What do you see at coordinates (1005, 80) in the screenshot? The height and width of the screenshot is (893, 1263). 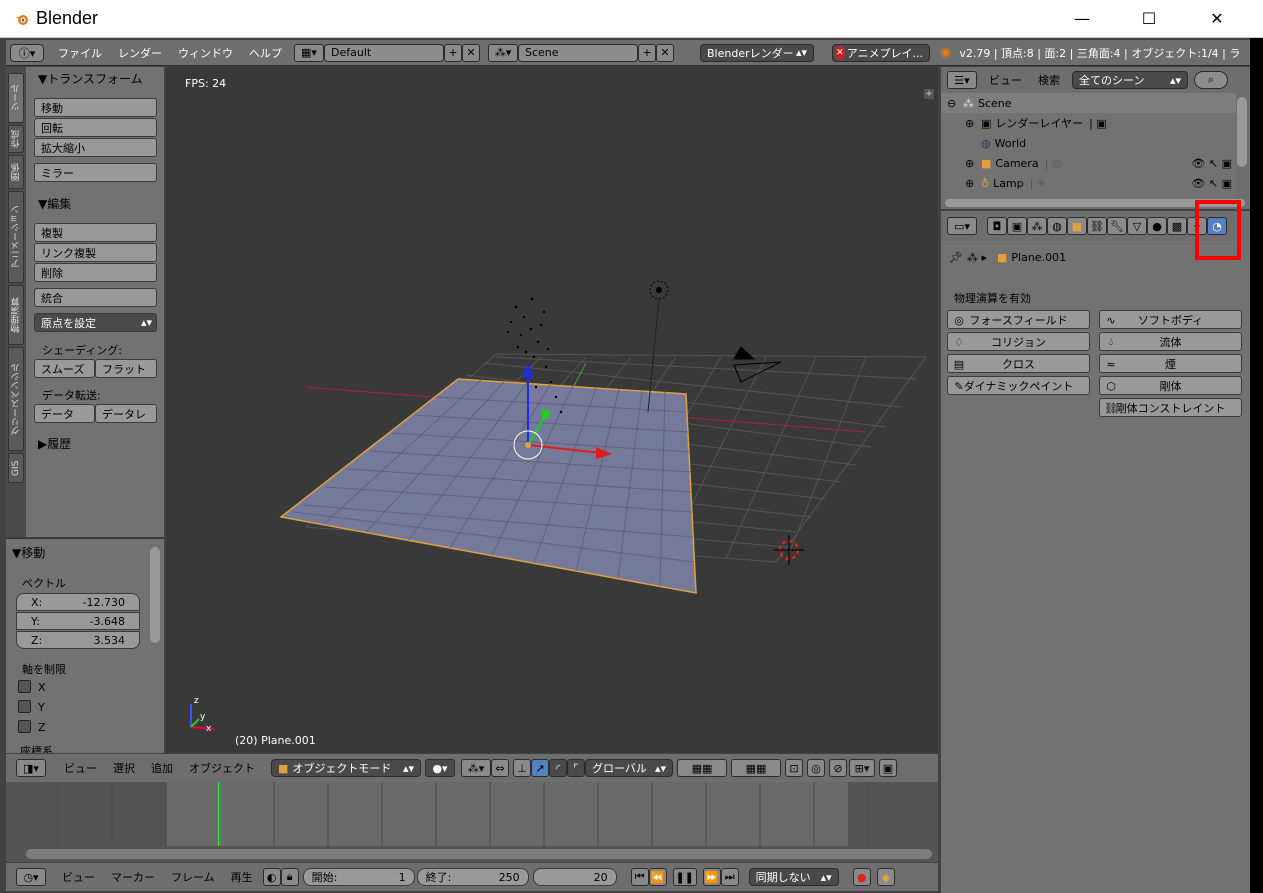 I see `outliner-menu-view: ビュー` at bounding box center [1005, 80].